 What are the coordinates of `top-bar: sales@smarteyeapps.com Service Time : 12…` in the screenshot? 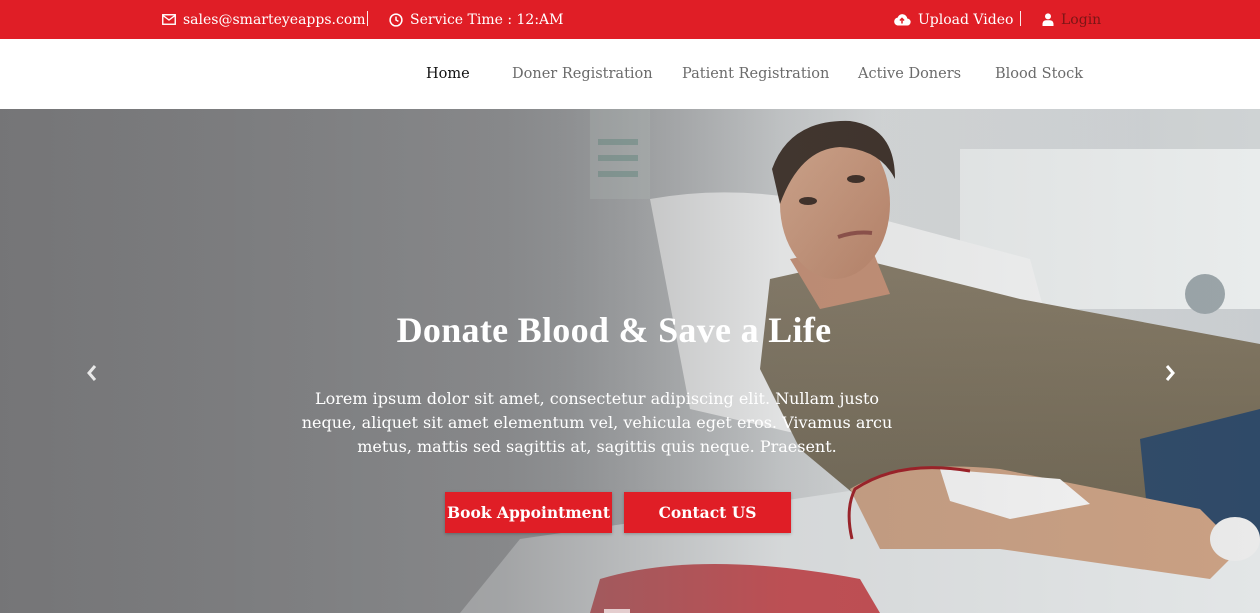 It's located at (630, 19).